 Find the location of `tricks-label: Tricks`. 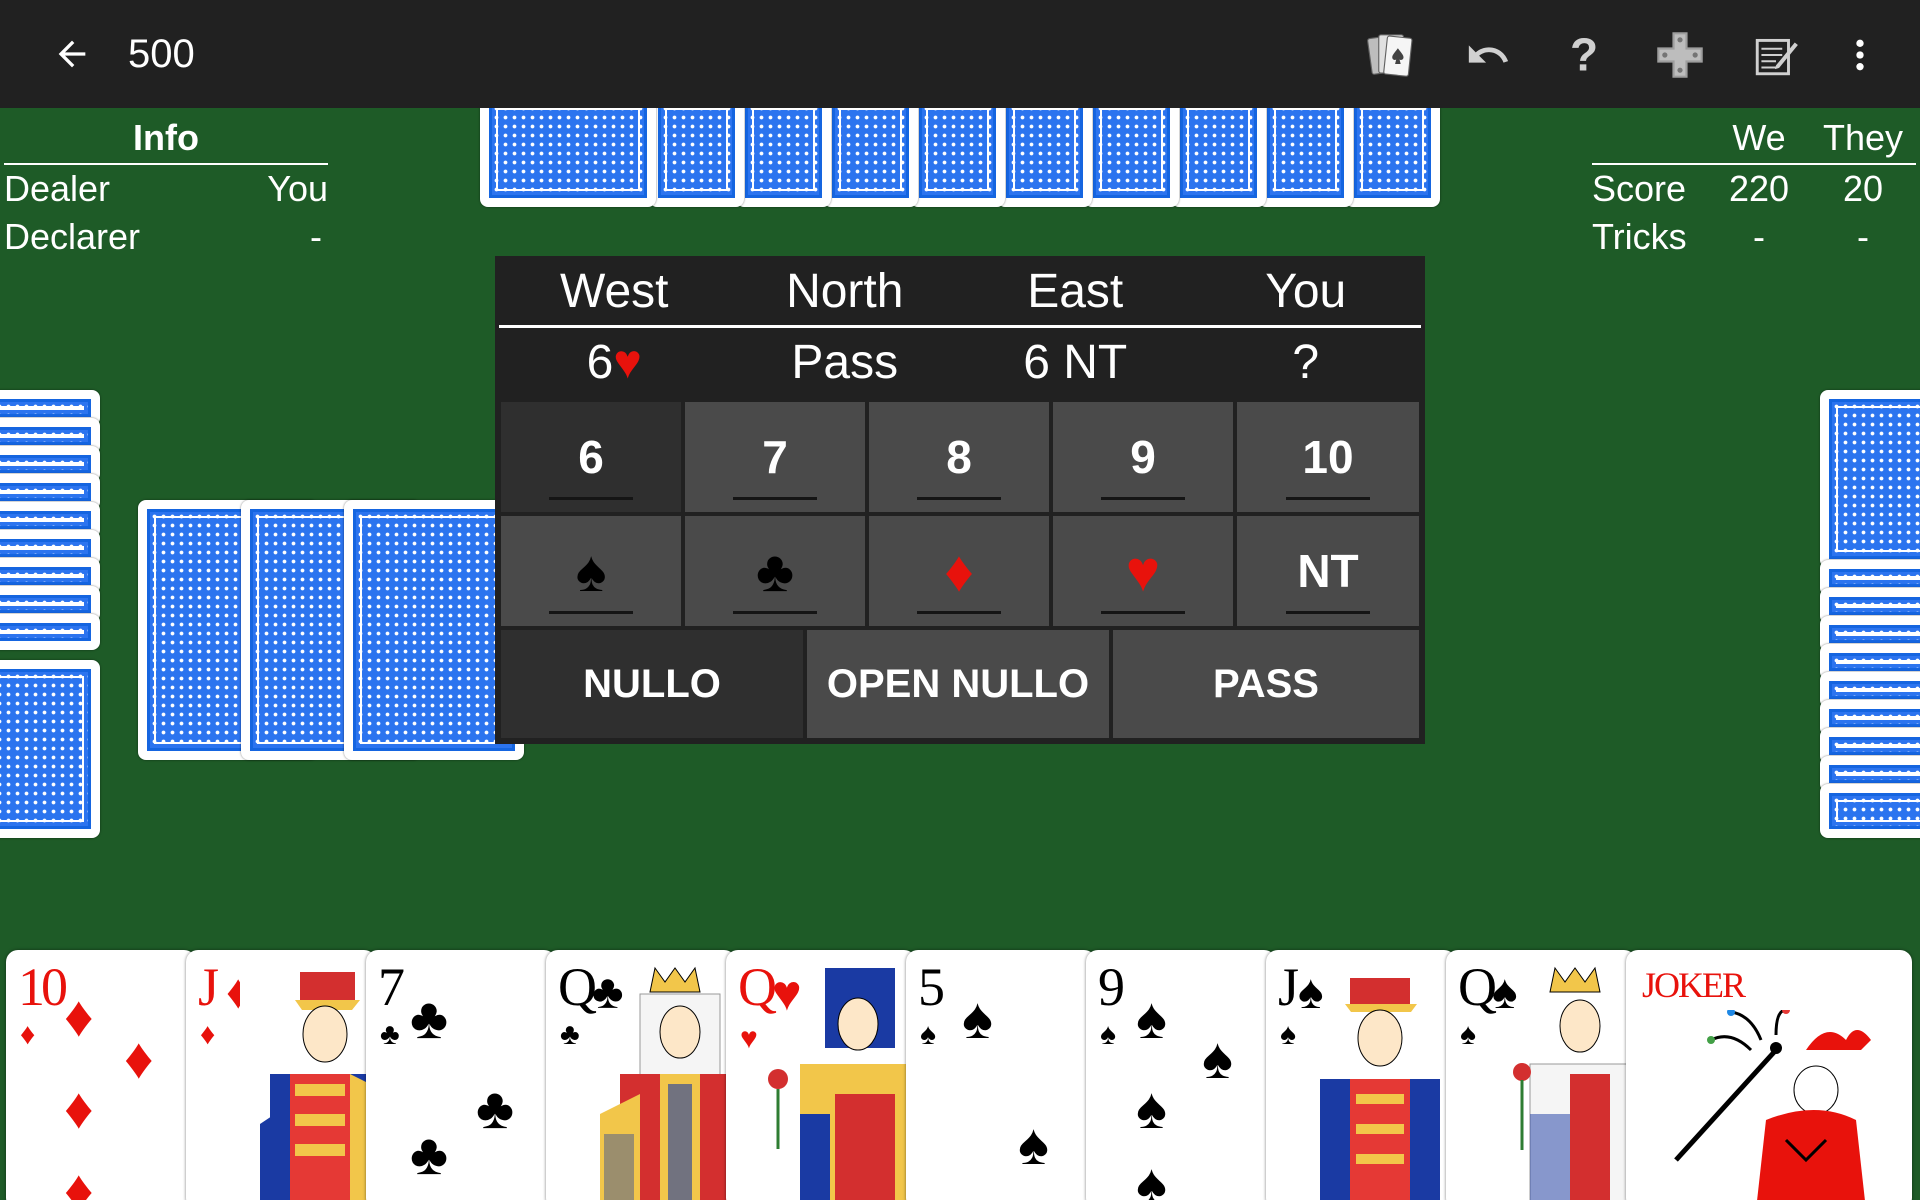

tricks-label: Tricks is located at coordinates (1639, 236).